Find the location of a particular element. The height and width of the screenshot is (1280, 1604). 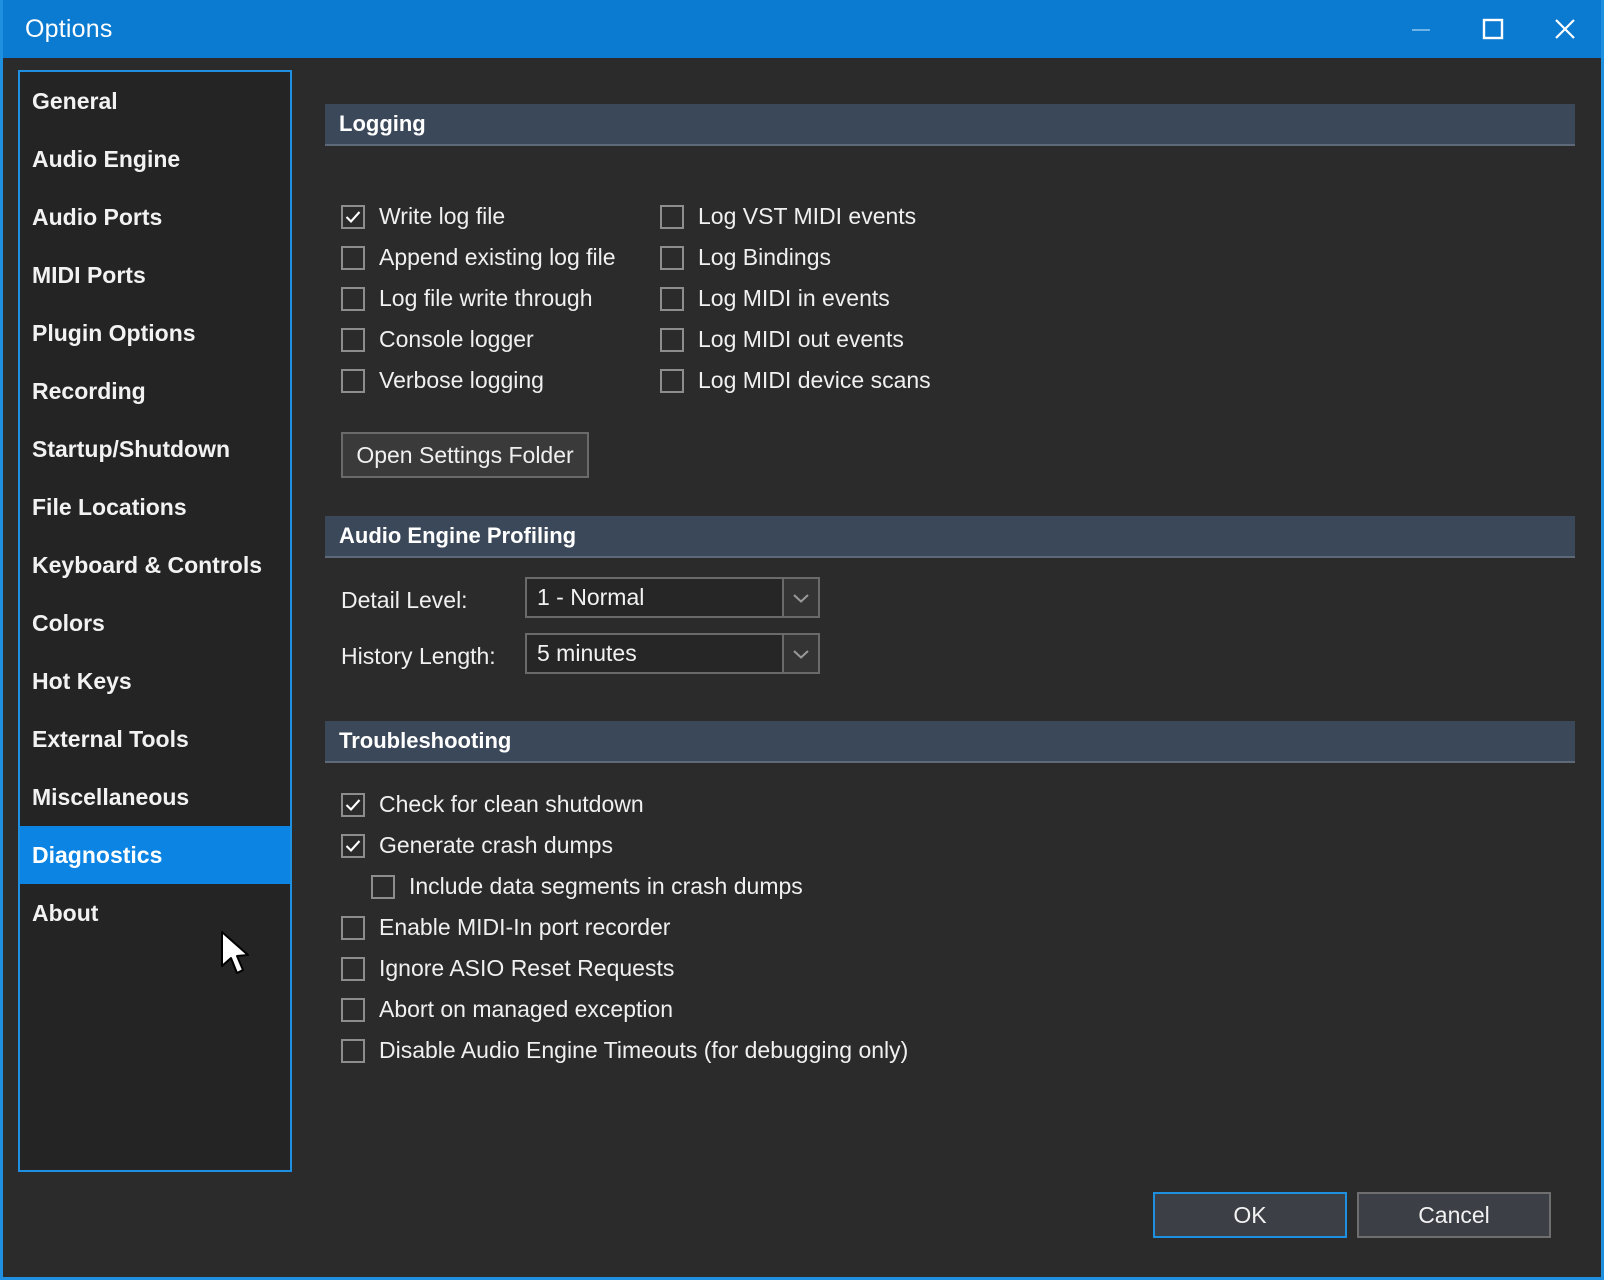

checkbox-include-data-segments-in-crash-dumps: Include data segments in crash dumps is located at coordinates (587, 886).